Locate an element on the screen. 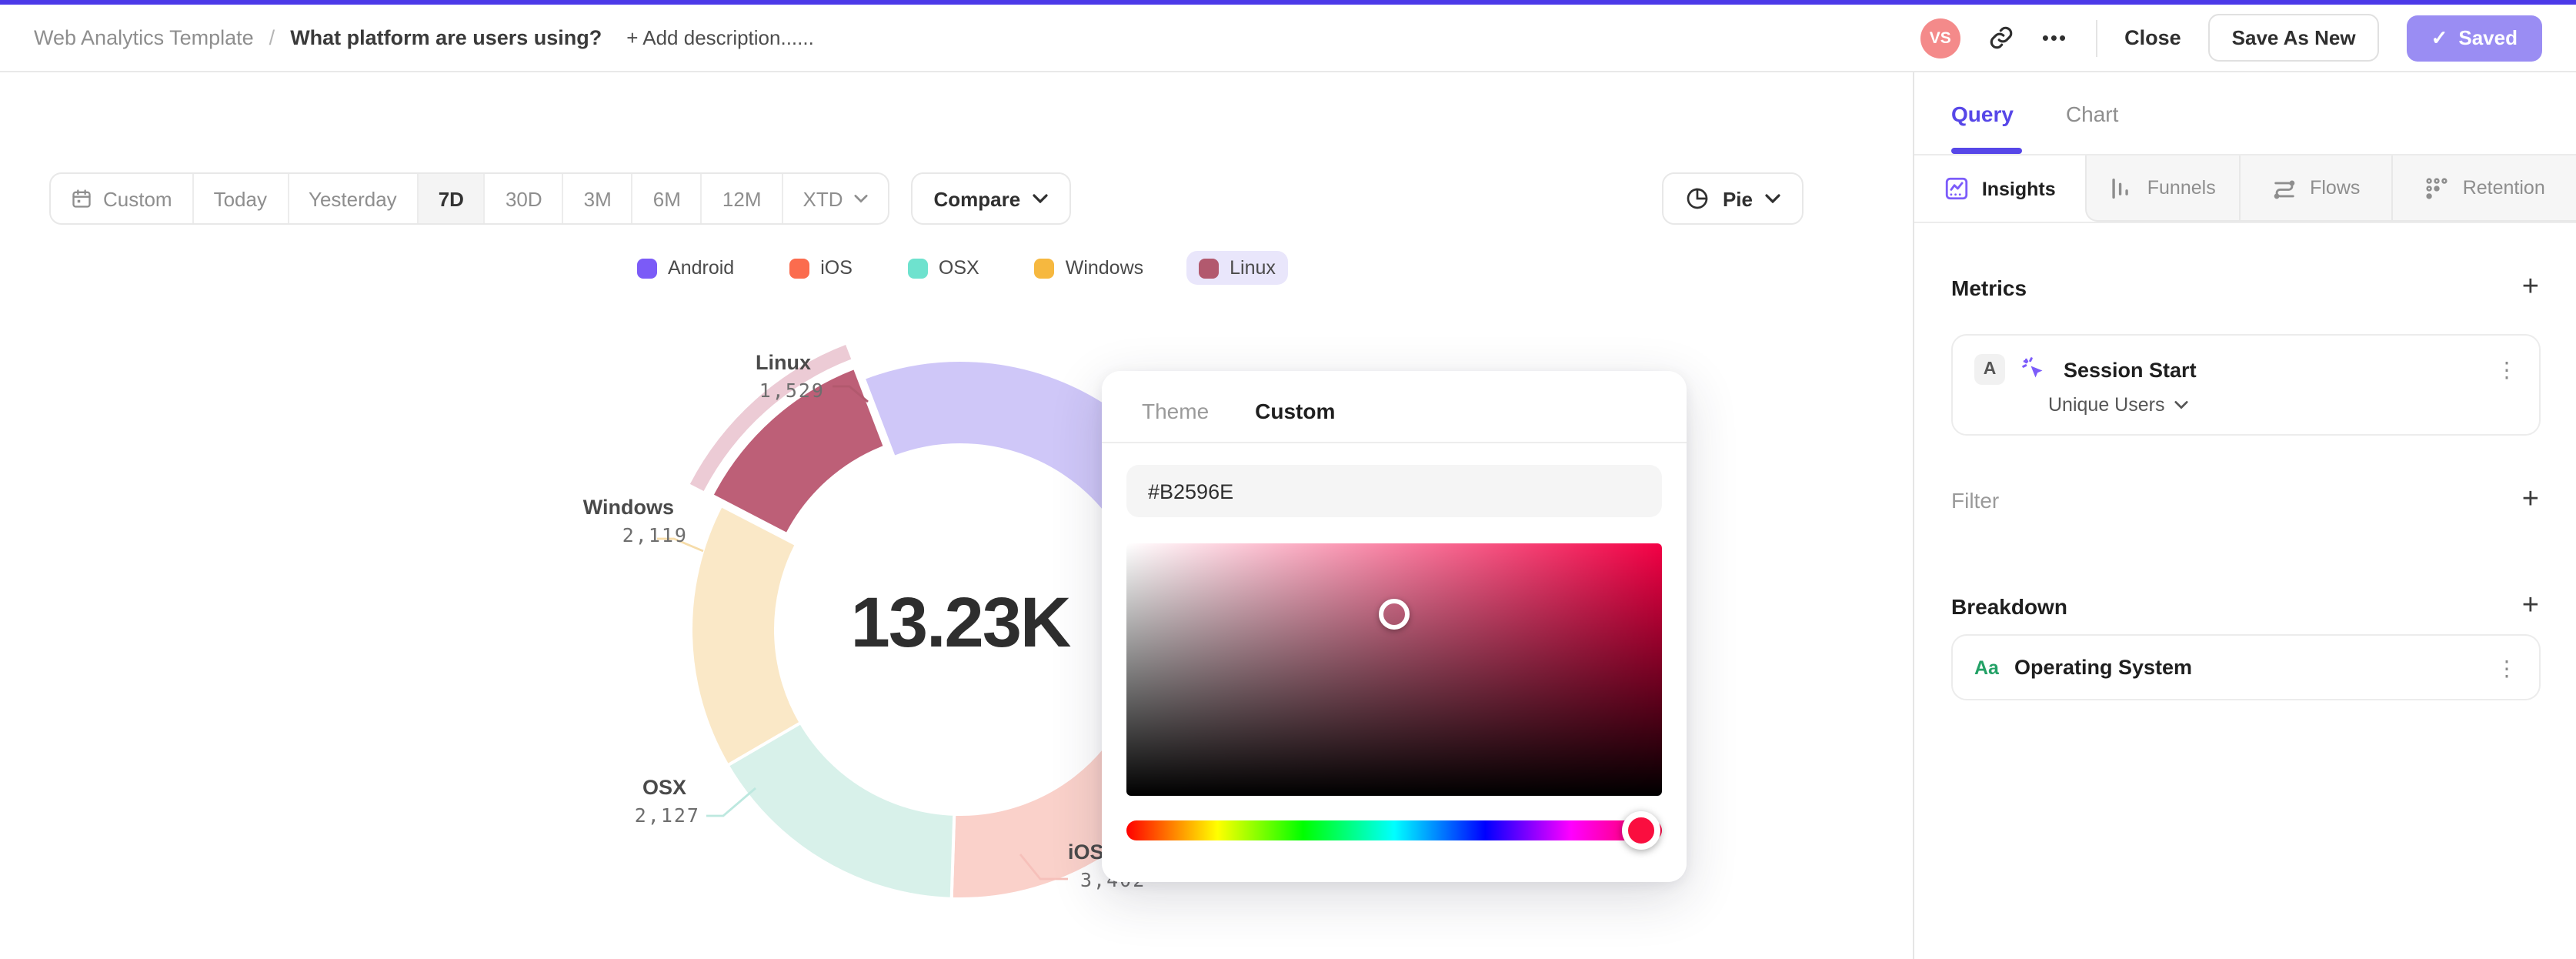 The height and width of the screenshot is (959, 2576). slice-label-value: 2,127 is located at coordinates (667, 815).